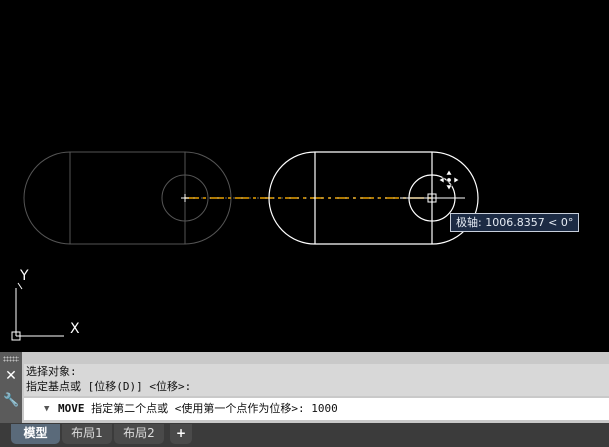  I want to click on command-history: 选择对象: 指定基点或 [位移(D)] <位移>:, so click(316, 380).